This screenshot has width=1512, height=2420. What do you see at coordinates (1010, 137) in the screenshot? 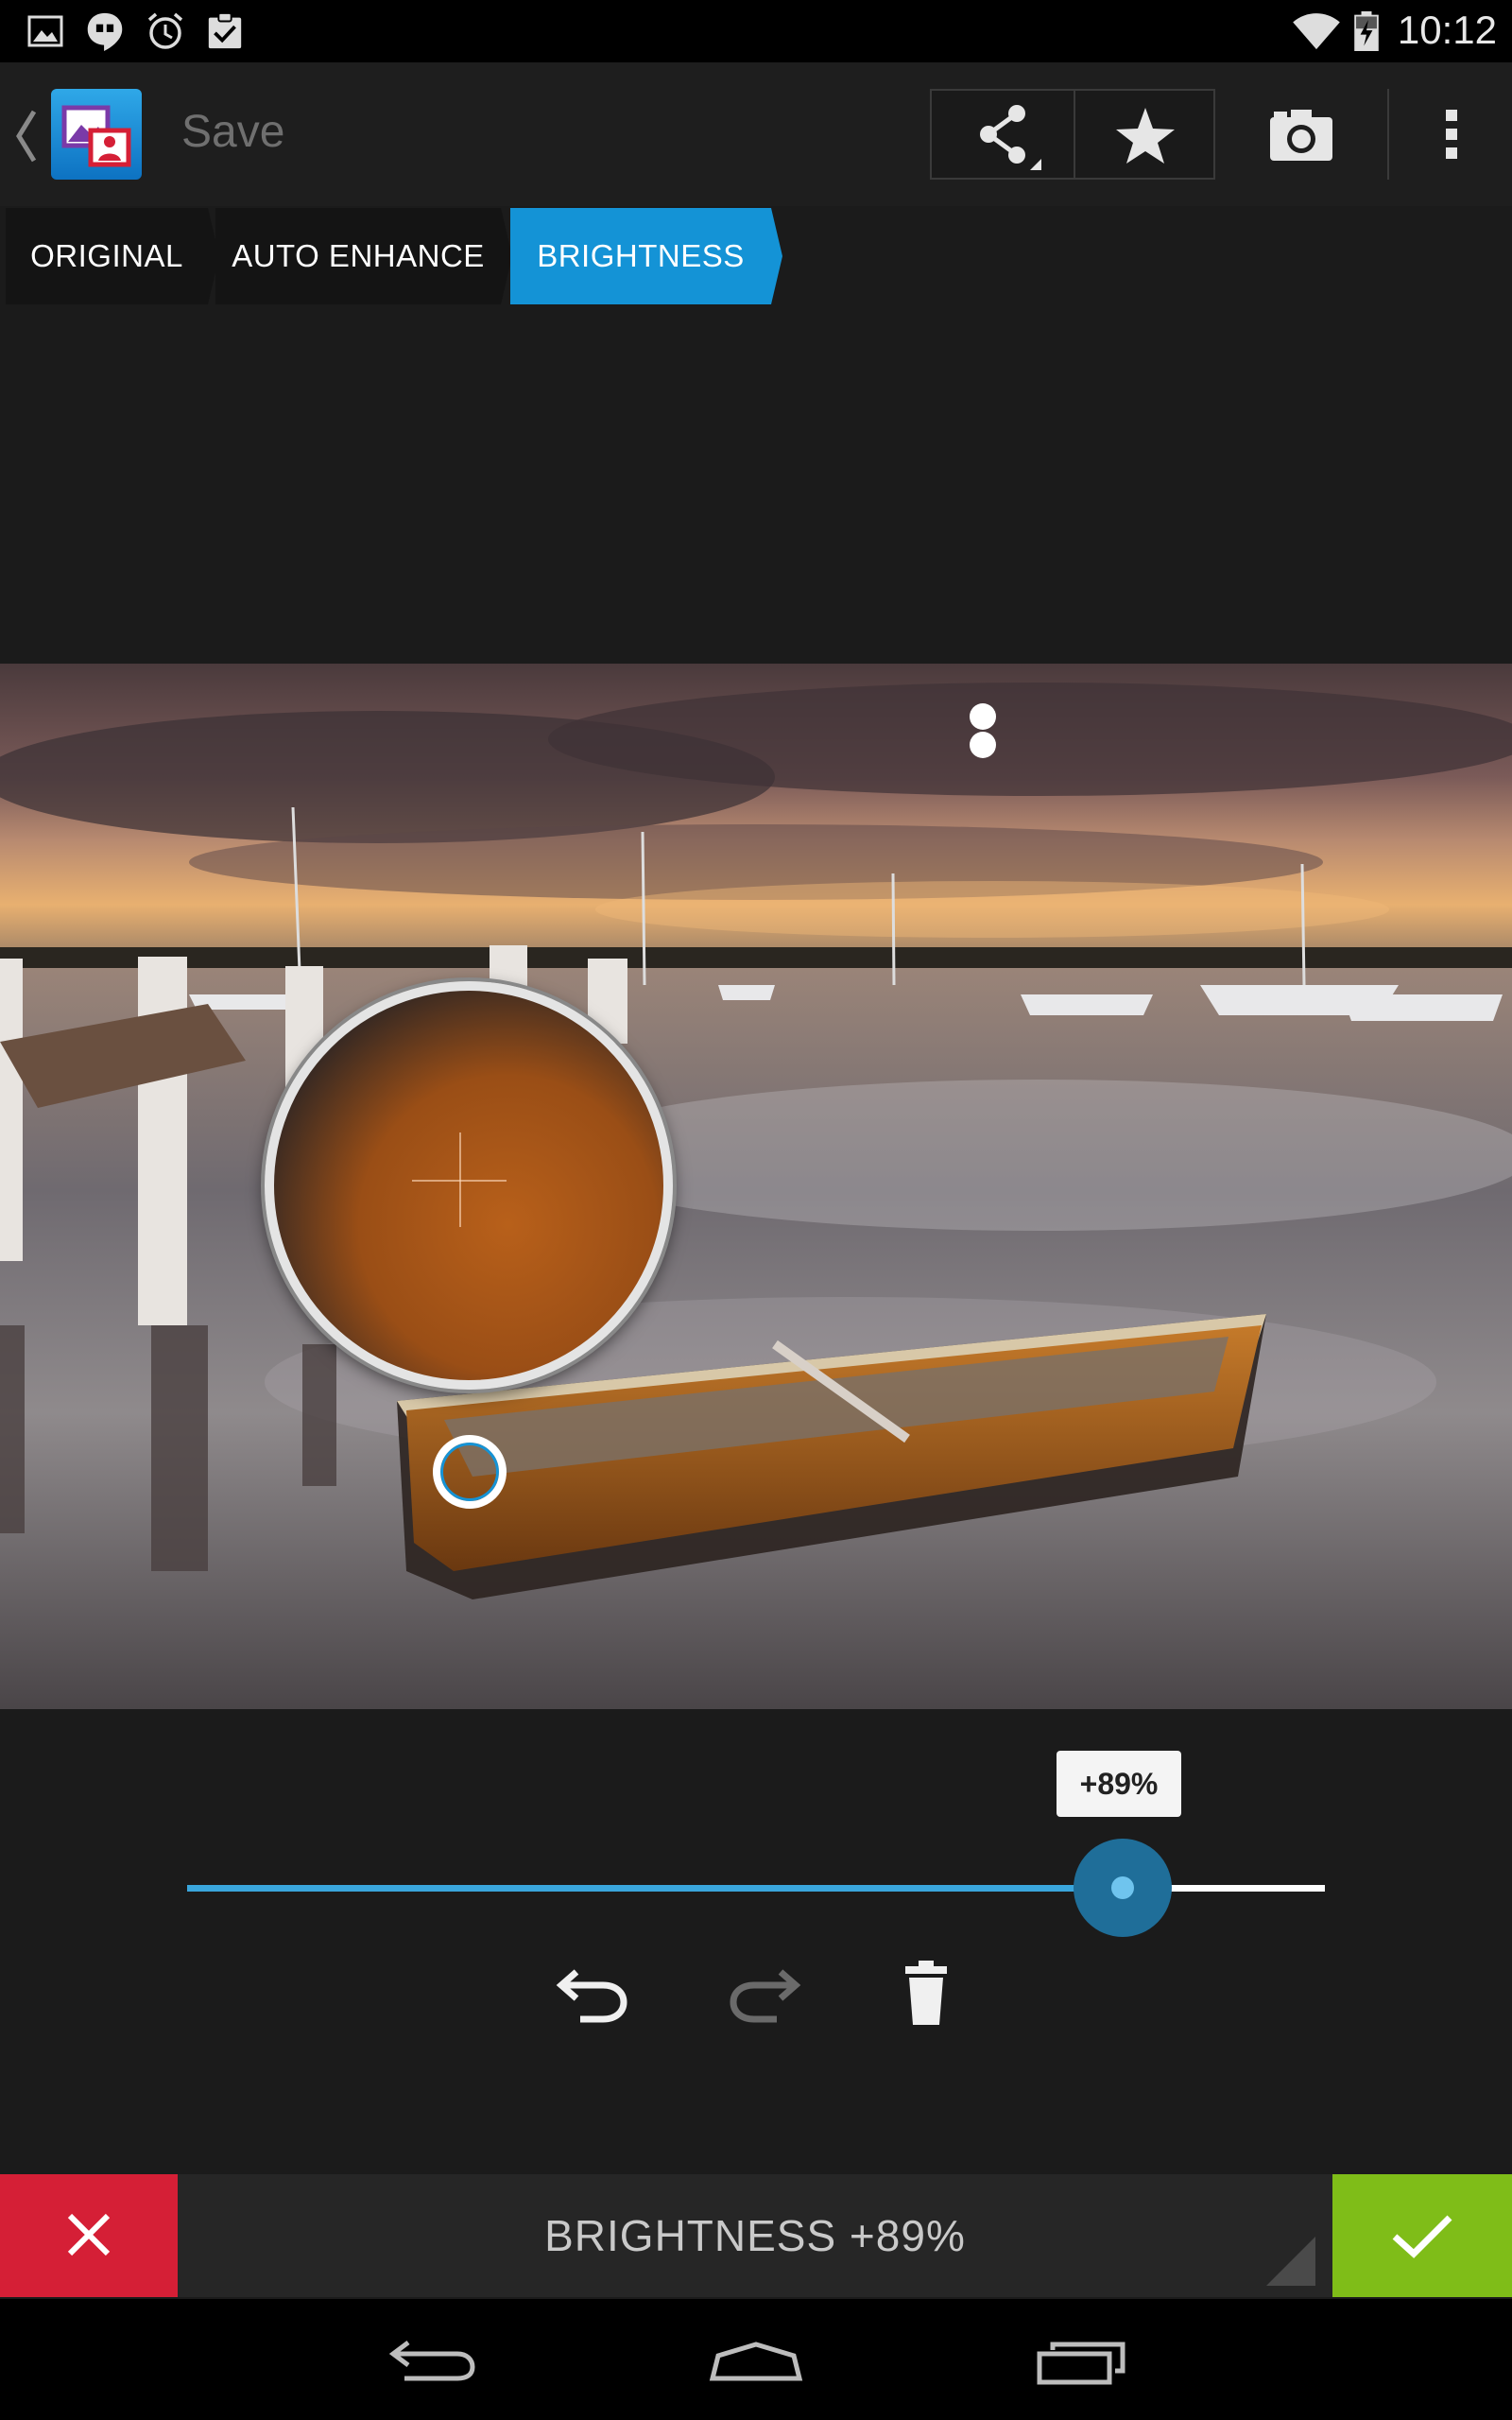
I see `share-icon` at bounding box center [1010, 137].